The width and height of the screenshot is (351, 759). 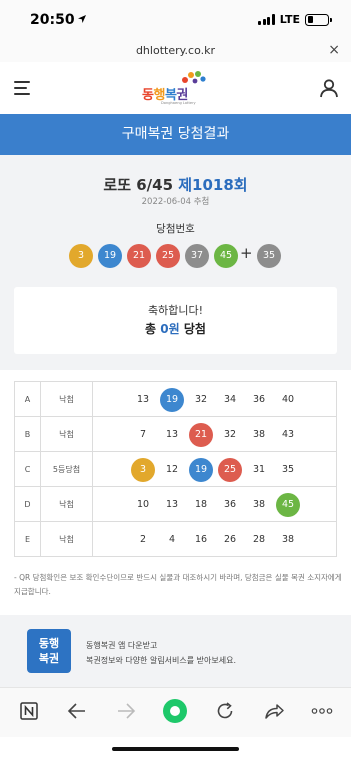 I want to click on url-text: dhlottery.co.kr, so click(x=175, y=50).